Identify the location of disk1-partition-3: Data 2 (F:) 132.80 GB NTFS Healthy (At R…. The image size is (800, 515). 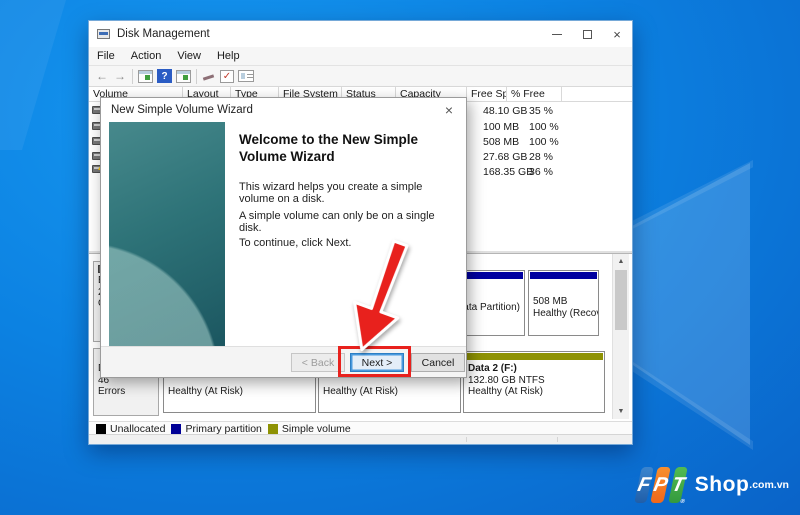
(534, 382).